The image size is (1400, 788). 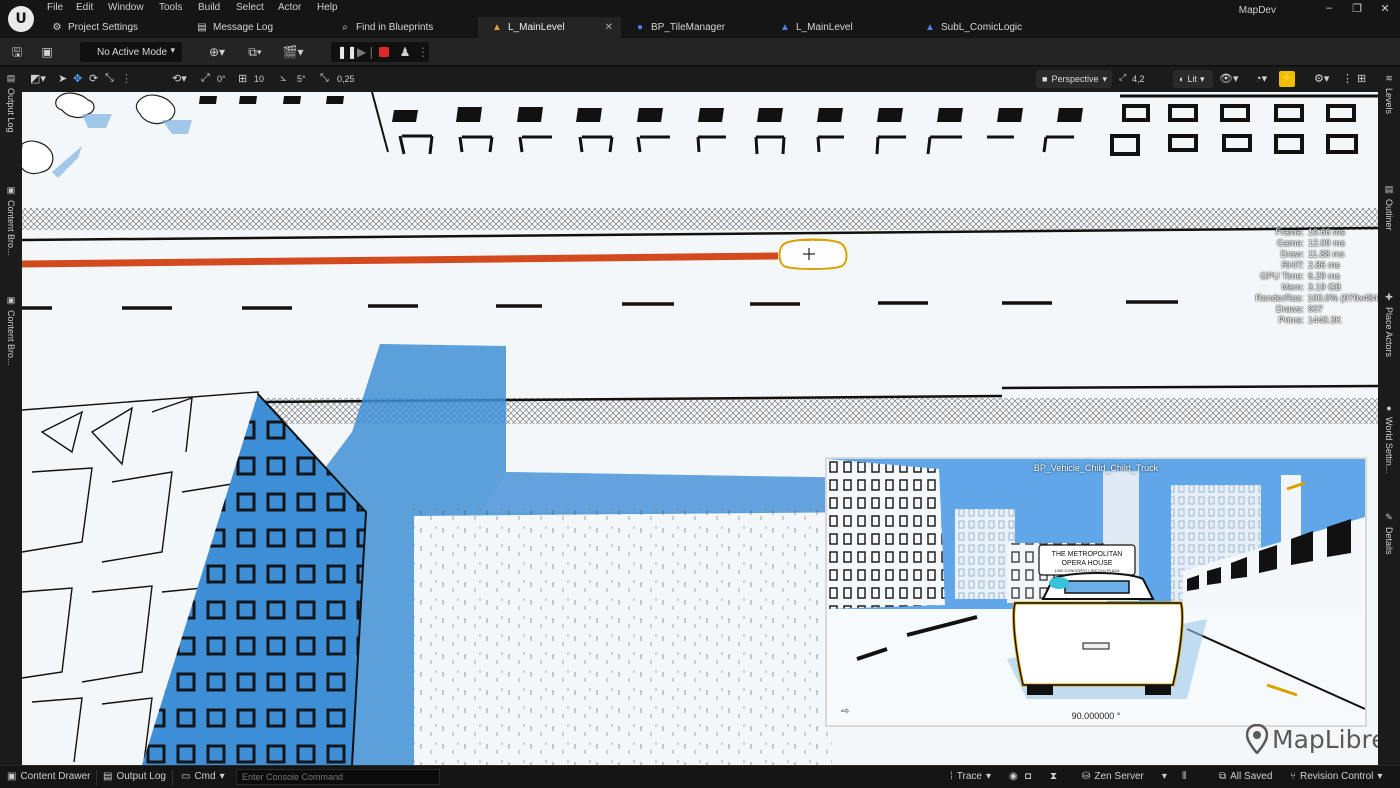 I want to click on cmd-label: Cmd, so click(x=205, y=776).